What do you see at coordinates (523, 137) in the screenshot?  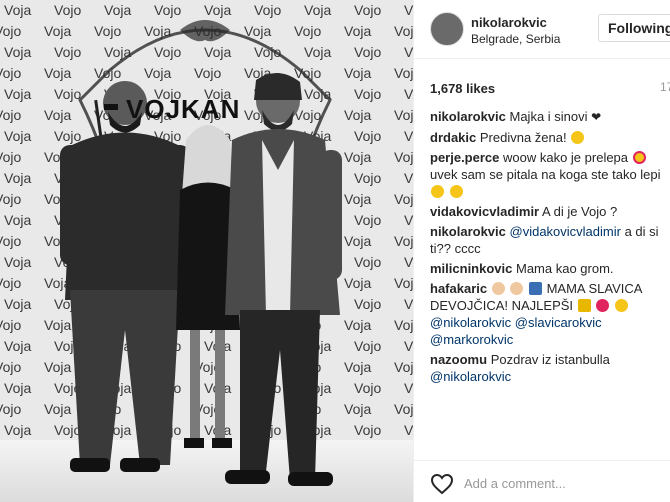 I see `comment-text: Predivna žena!` at bounding box center [523, 137].